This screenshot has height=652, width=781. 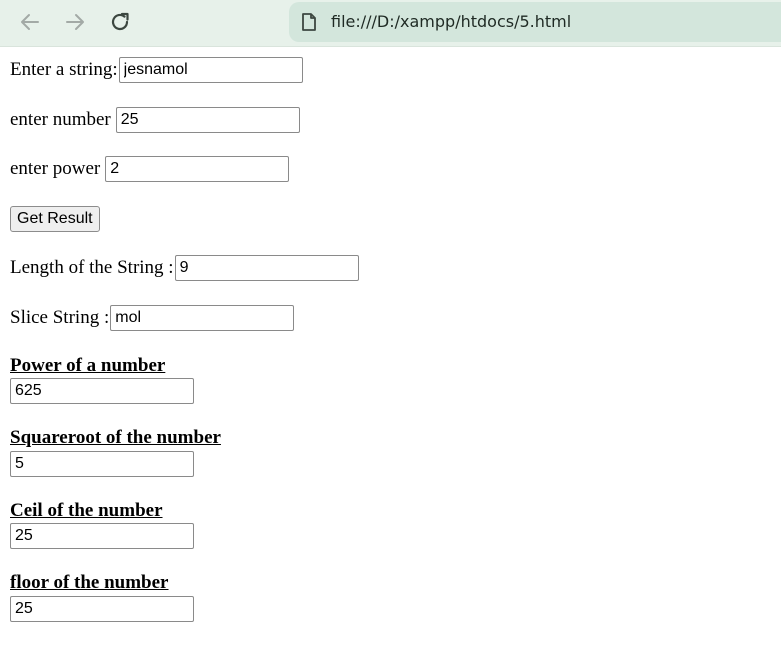 What do you see at coordinates (92, 267) in the screenshot?
I see `length-label: Length of the String :` at bounding box center [92, 267].